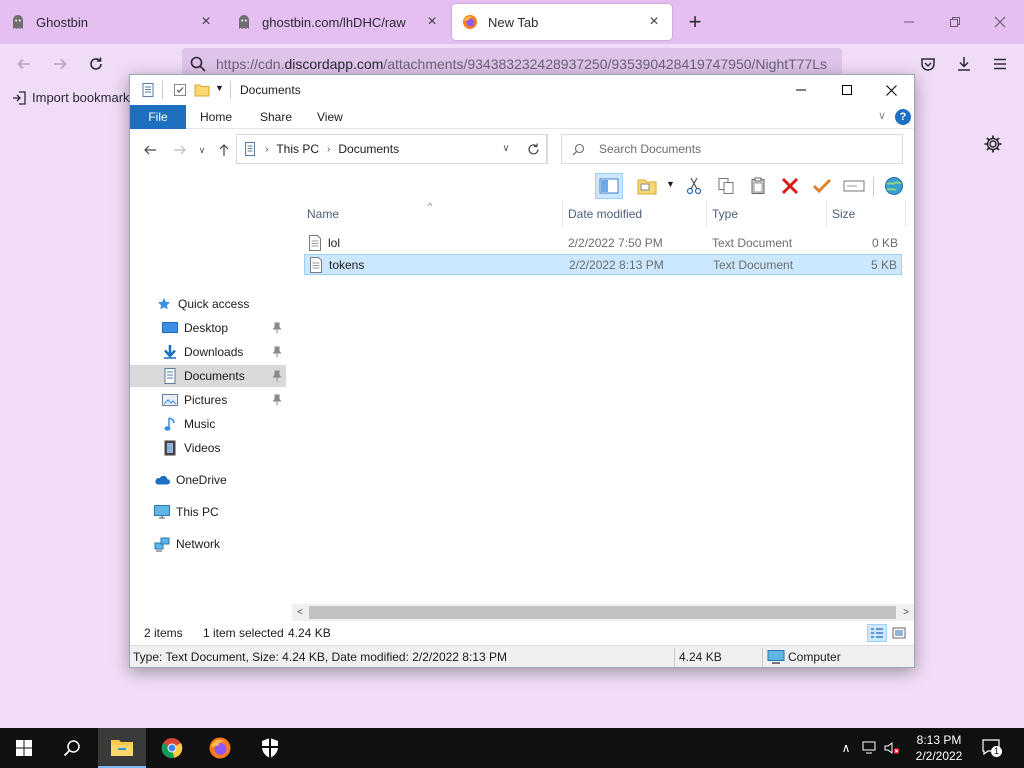  What do you see at coordinates (368, 149) in the screenshot?
I see `breadcrumb-documents: Documents` at bounding box center [368, 149].